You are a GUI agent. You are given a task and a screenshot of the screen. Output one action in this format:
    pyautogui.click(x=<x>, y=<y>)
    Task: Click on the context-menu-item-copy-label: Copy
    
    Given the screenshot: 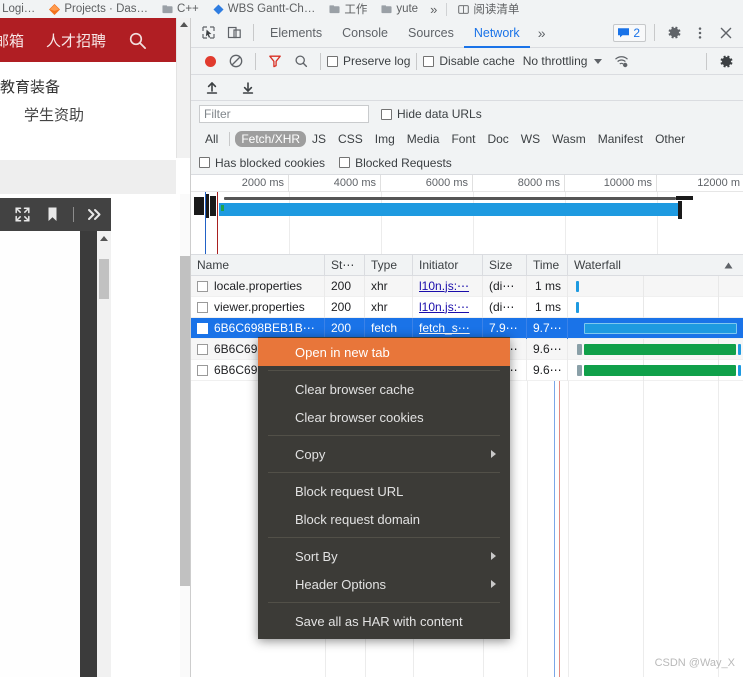 What is the action you would take?
    pyautogui.click(x=310, y=454)
    